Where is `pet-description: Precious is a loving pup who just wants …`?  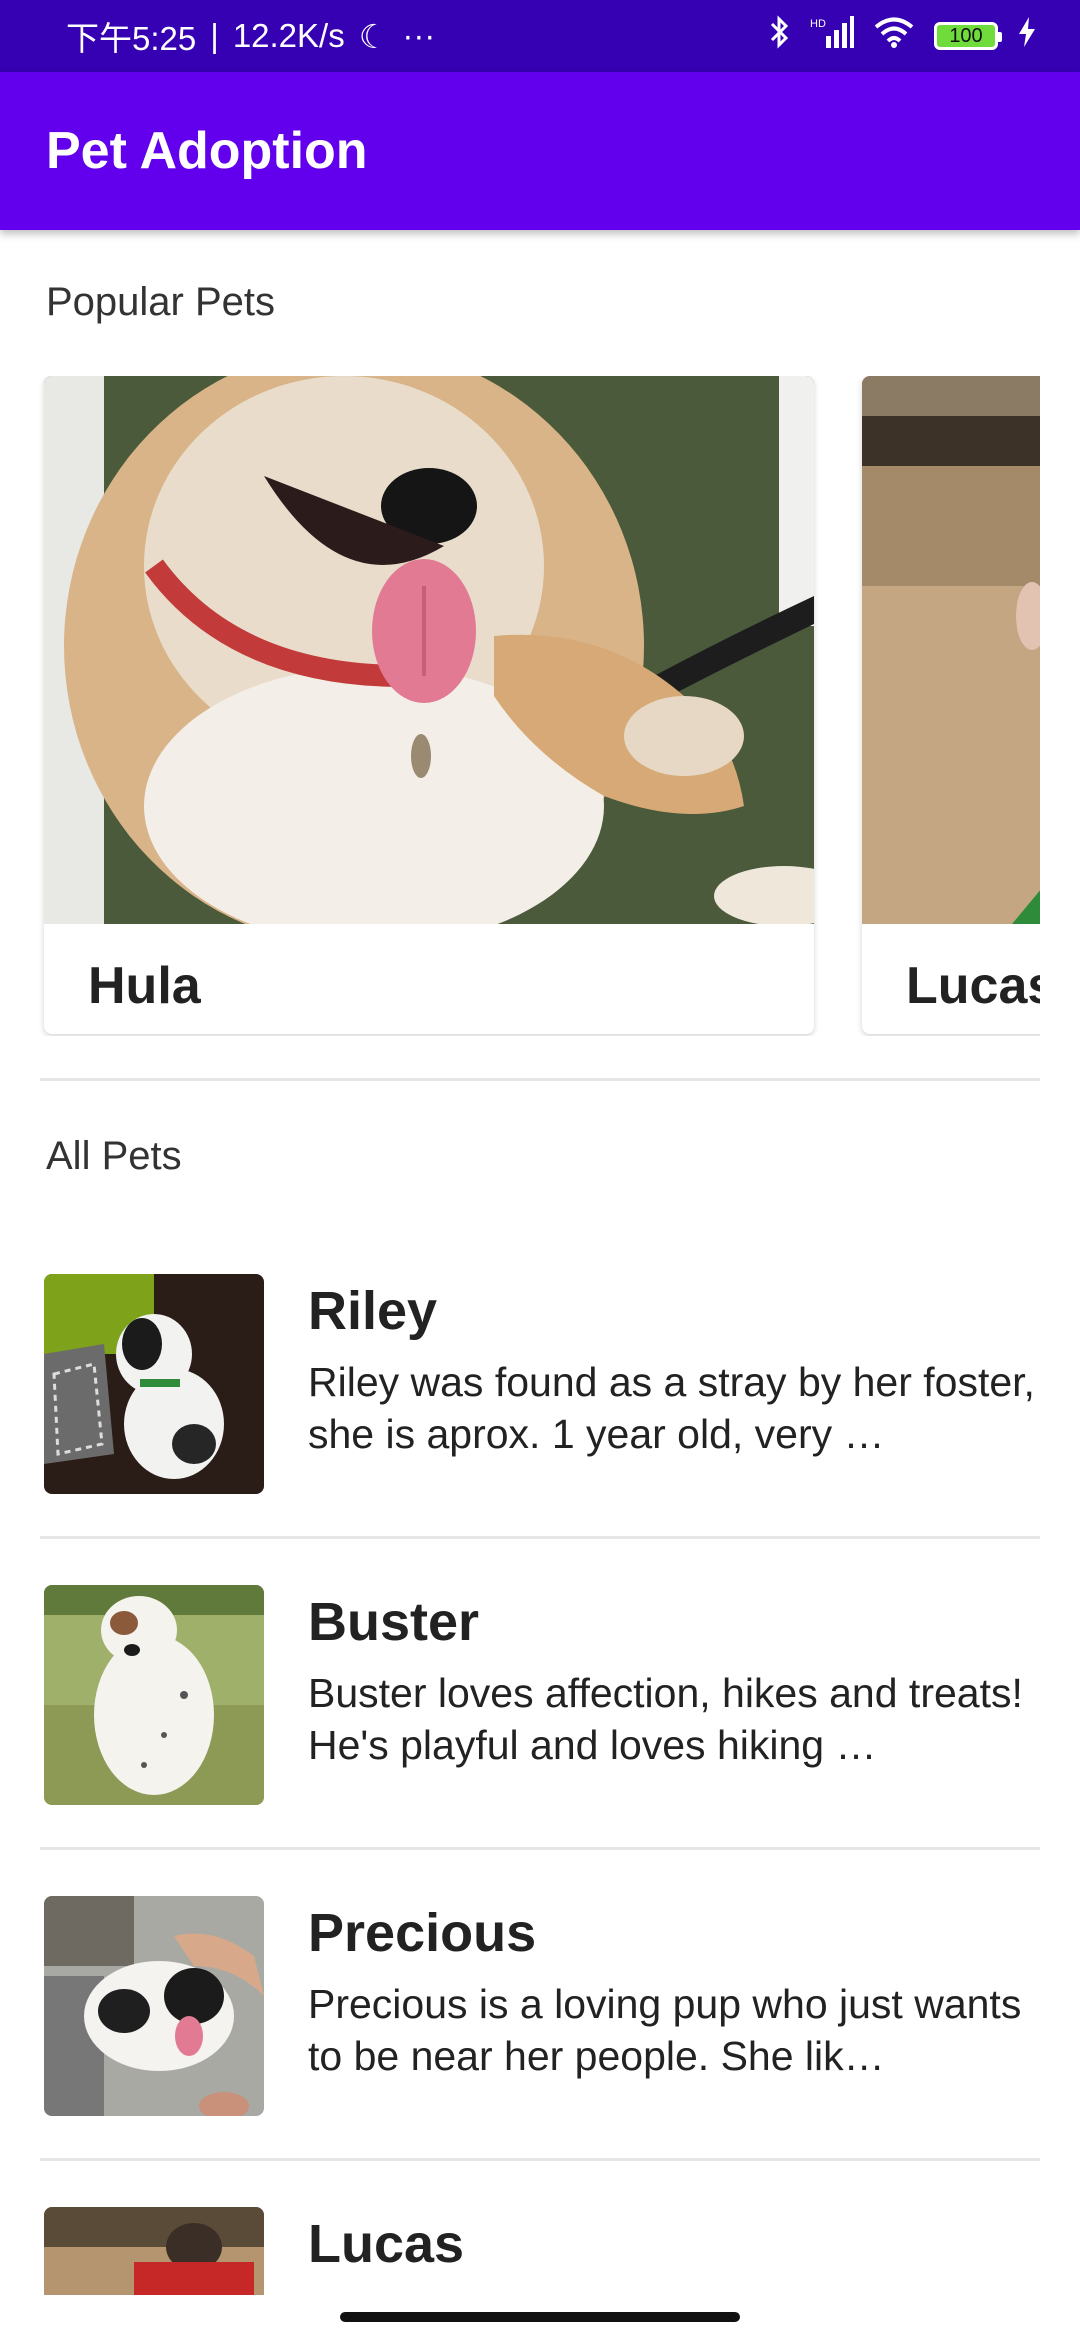
pet-description: Precious is a loving pup who just wants … is located at coordinates (665, 2030).